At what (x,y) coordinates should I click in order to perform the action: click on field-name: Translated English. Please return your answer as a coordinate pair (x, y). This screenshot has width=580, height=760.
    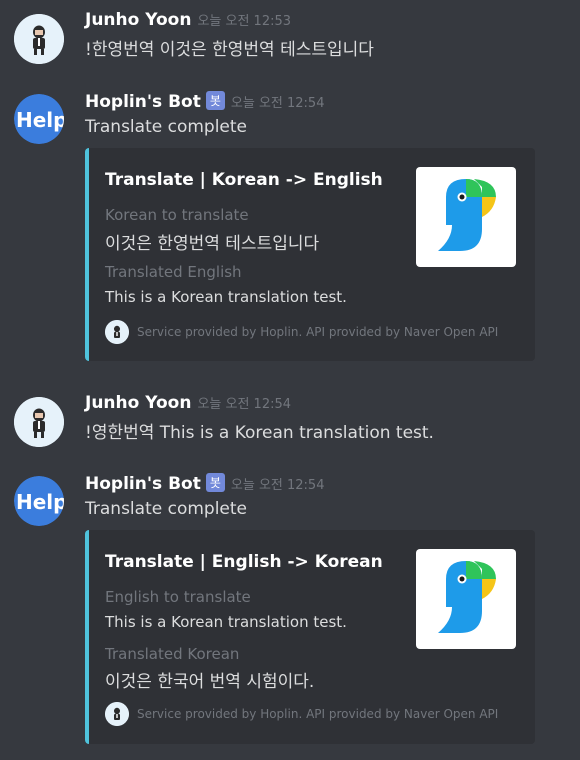
    Looking at the image, I should click on (173, 272).